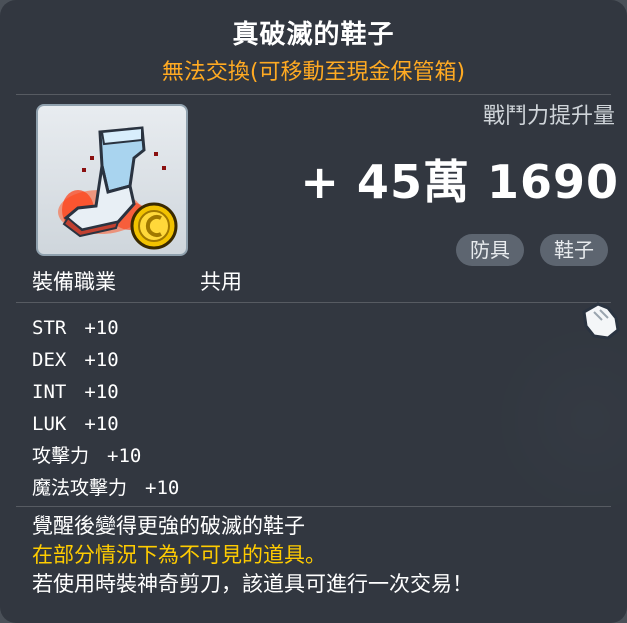  I want to click on stat-name: 魔法攻擊力, so click(80, 488).